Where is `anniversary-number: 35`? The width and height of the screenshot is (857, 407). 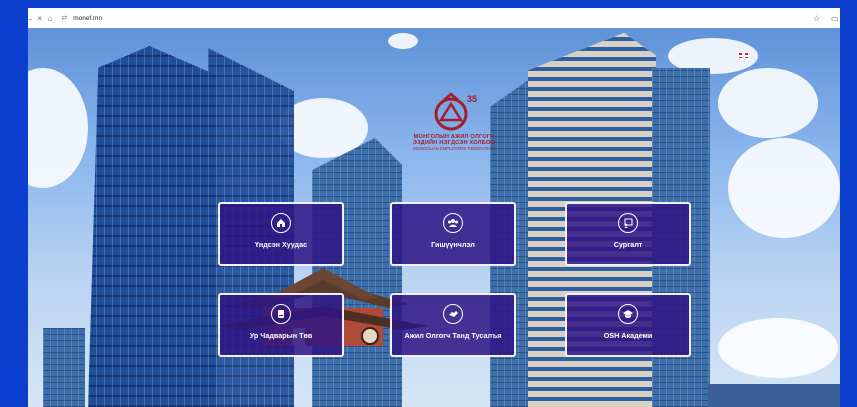
anniversary-number: 35 is located at coordinates (472, 99).